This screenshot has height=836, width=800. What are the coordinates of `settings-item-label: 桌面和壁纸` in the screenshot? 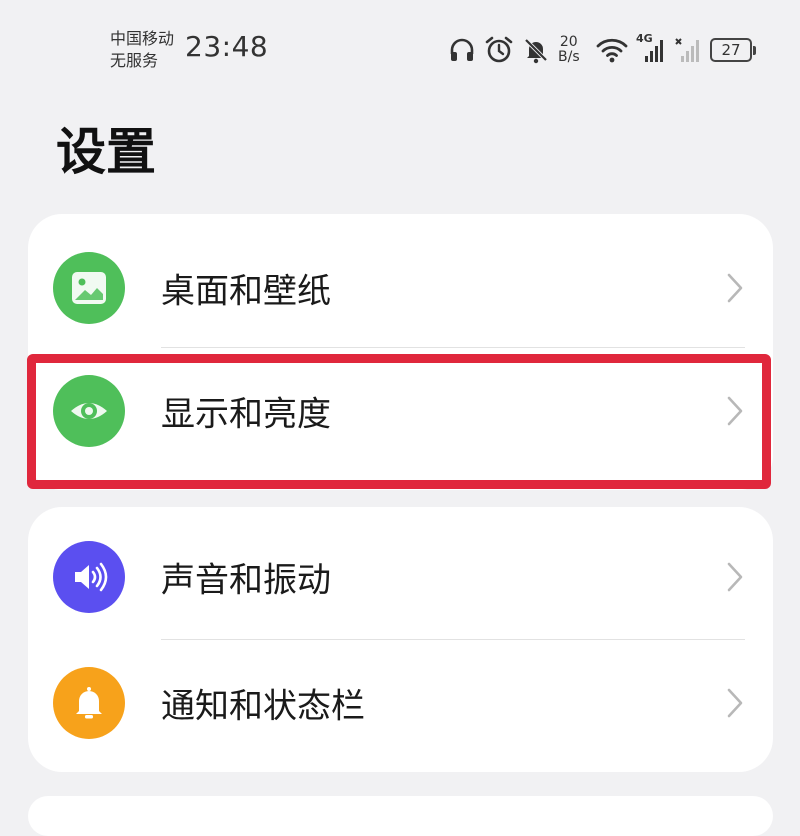 It's located at (246, 291).